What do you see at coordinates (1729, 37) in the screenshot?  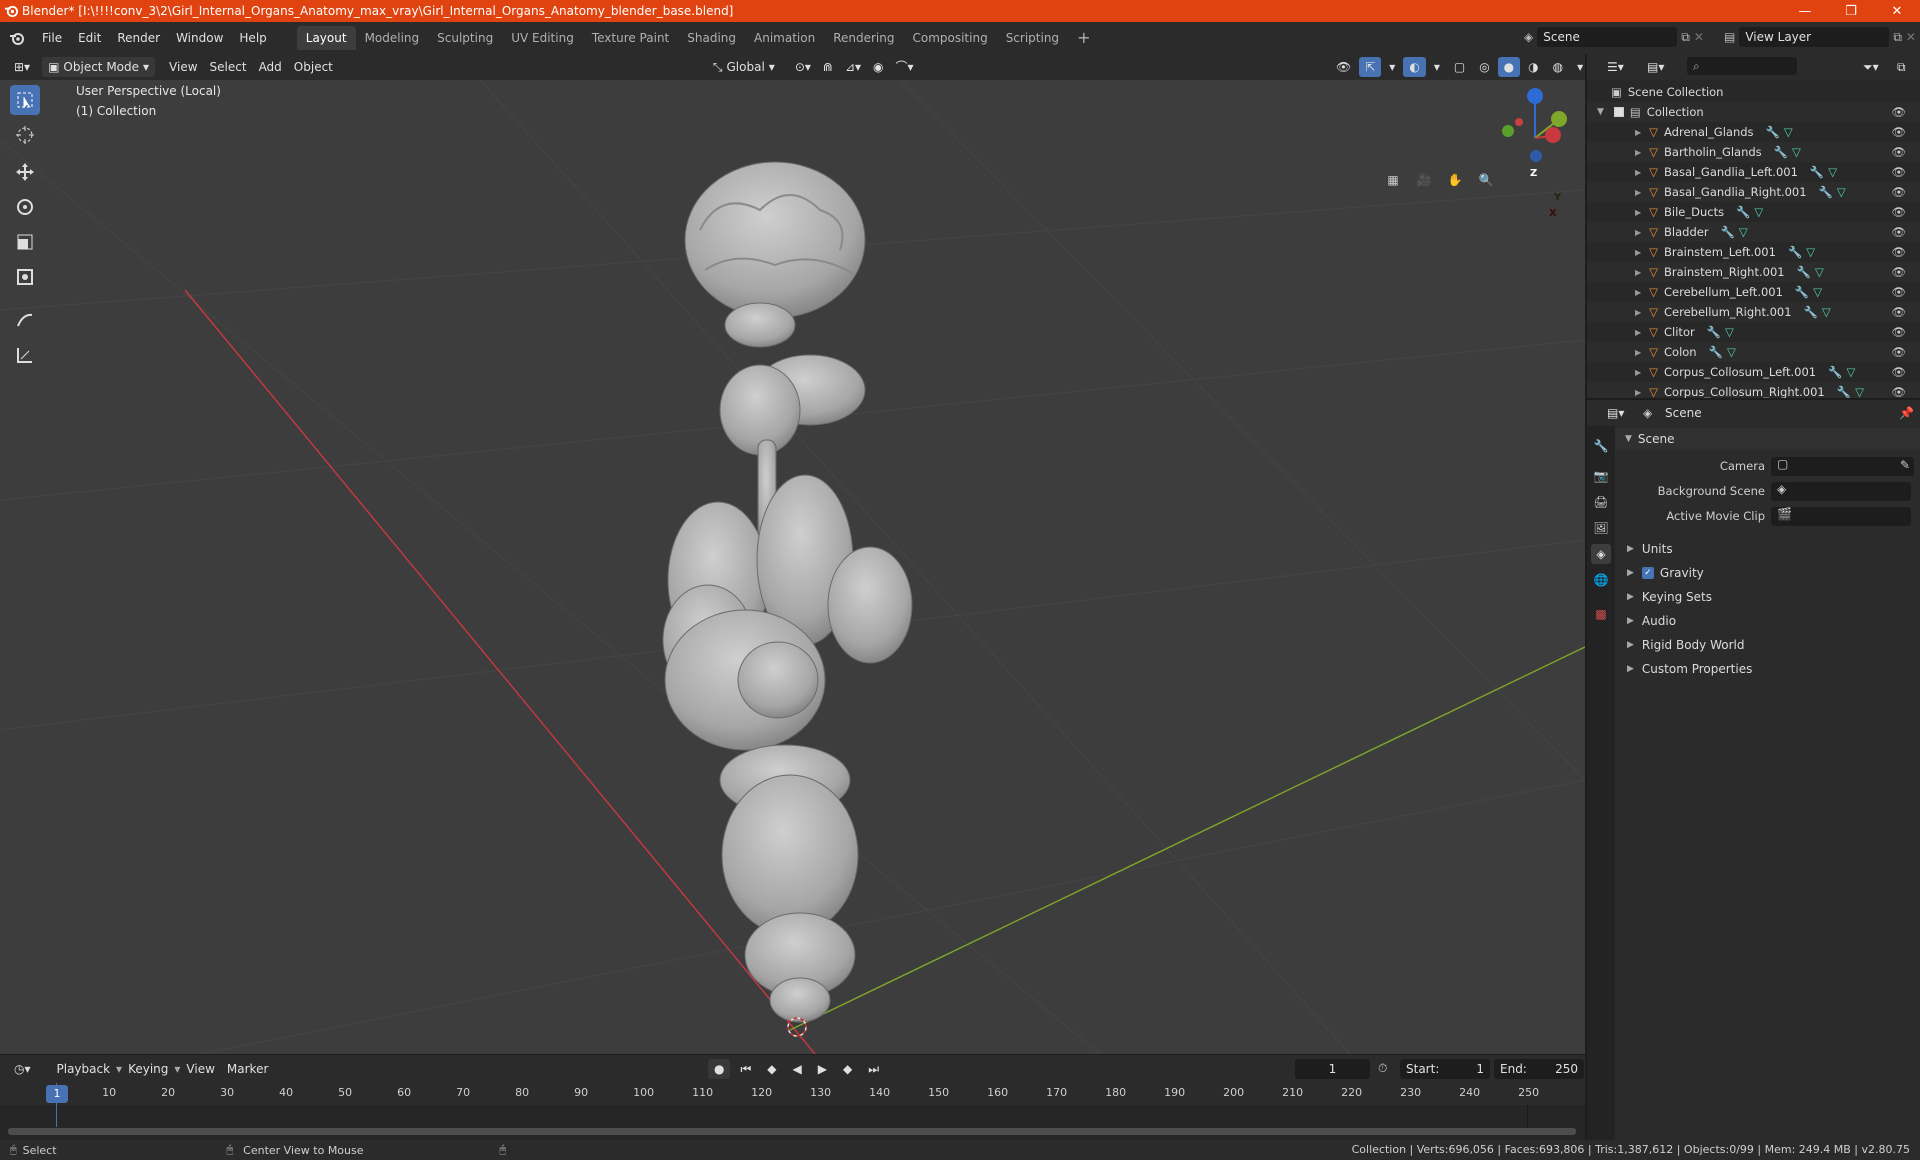 I see `view-layer-icon: ▤` at bounding box center [1729, 37].